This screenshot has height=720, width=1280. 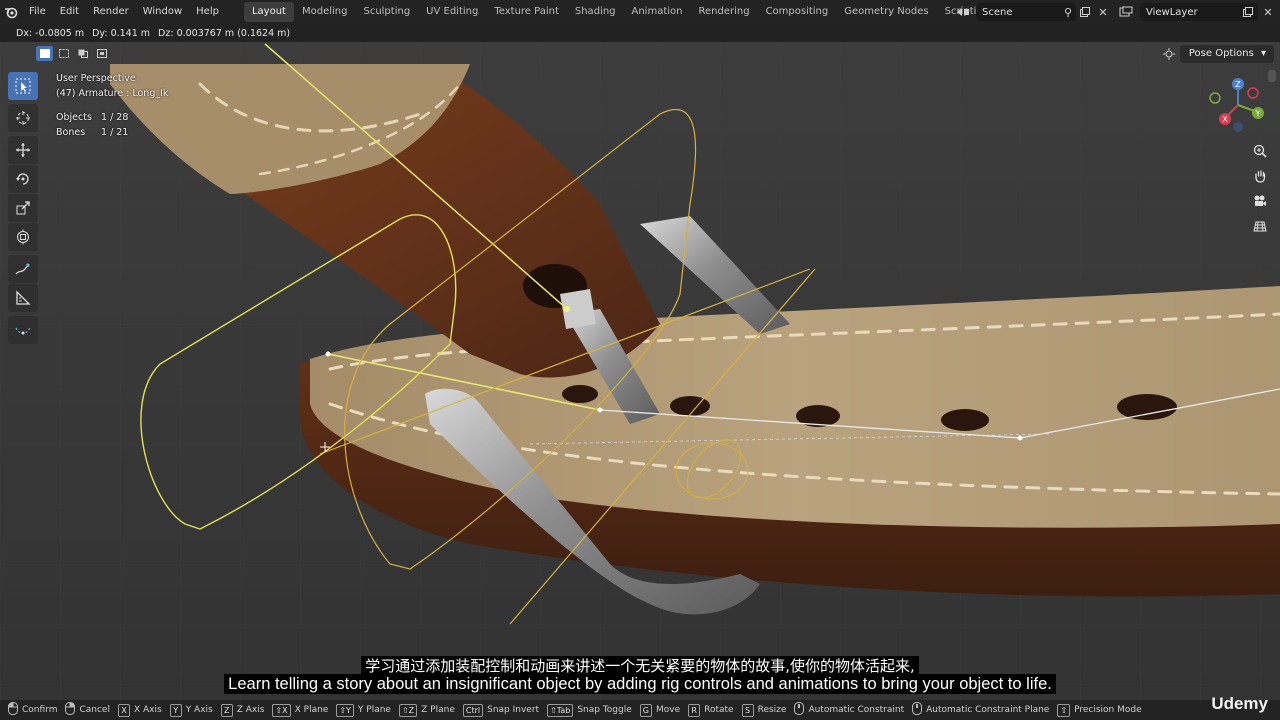 What do you see at coordinates (408, 710) in the screenshot?
I see `key-cap: ⇧Z` at bounding box center [408, 710].